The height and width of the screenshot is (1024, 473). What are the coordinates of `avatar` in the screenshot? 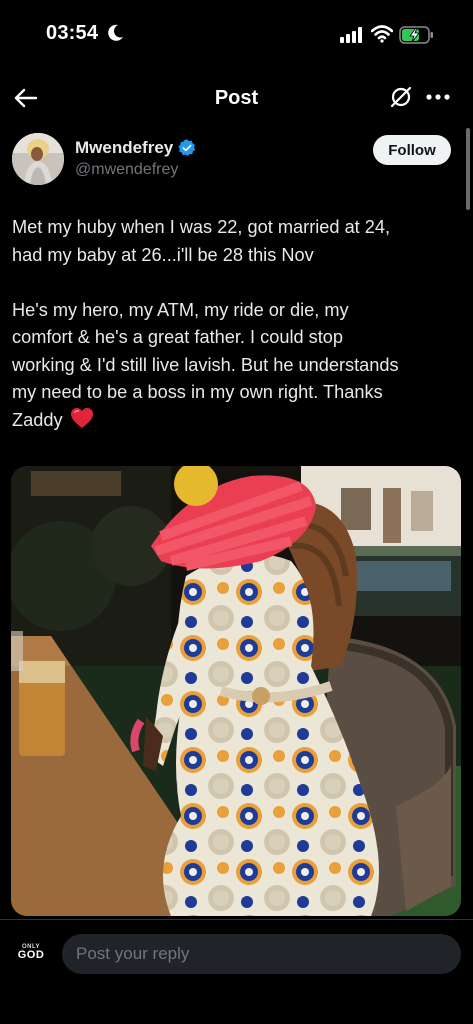 It's located at (38, 159).